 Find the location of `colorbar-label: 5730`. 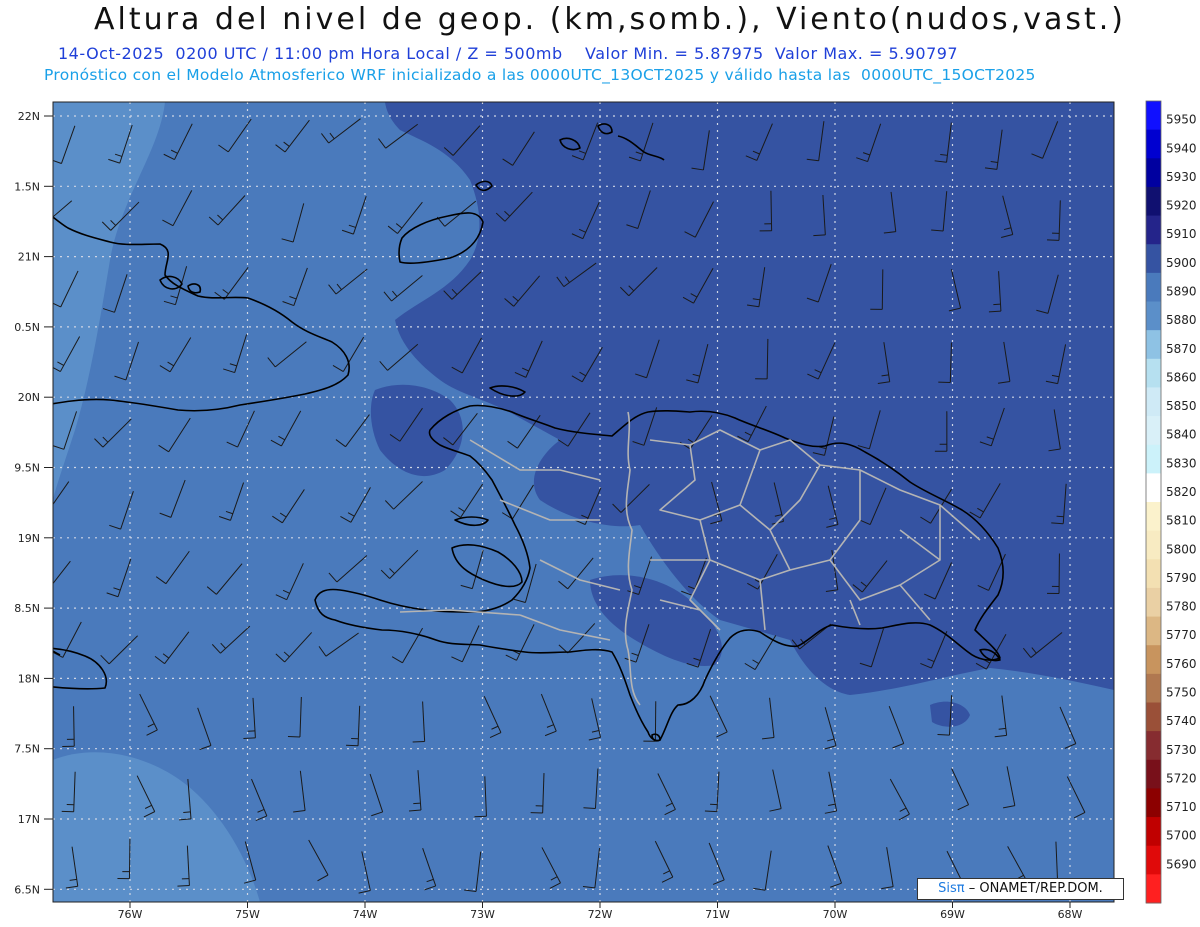

colorbar-label: 5730 is located at coordinates (1181, 750).